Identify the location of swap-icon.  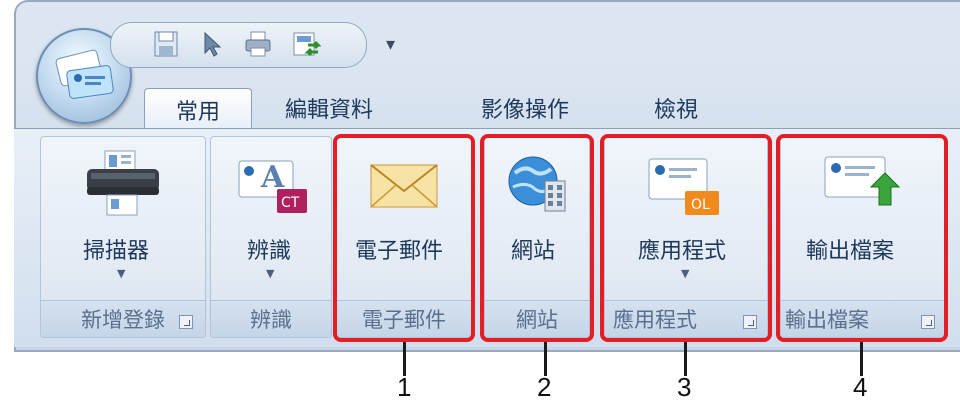
(306, 44).